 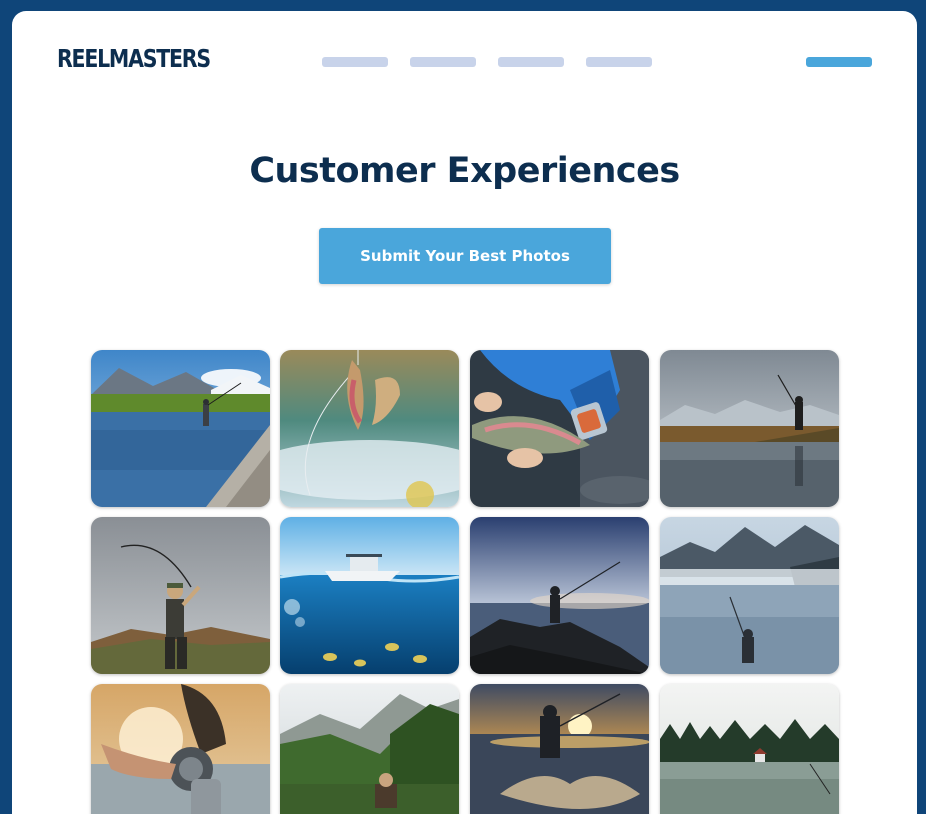 I want to click on photo-rocks-dusk, so click(x=559, y=595).